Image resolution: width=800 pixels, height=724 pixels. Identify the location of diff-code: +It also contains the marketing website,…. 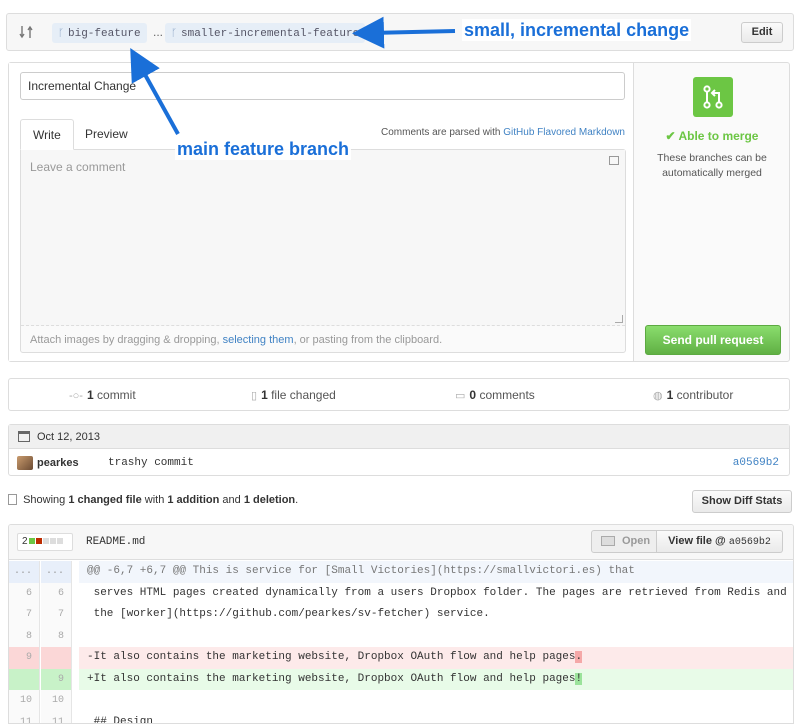
(436, 679).